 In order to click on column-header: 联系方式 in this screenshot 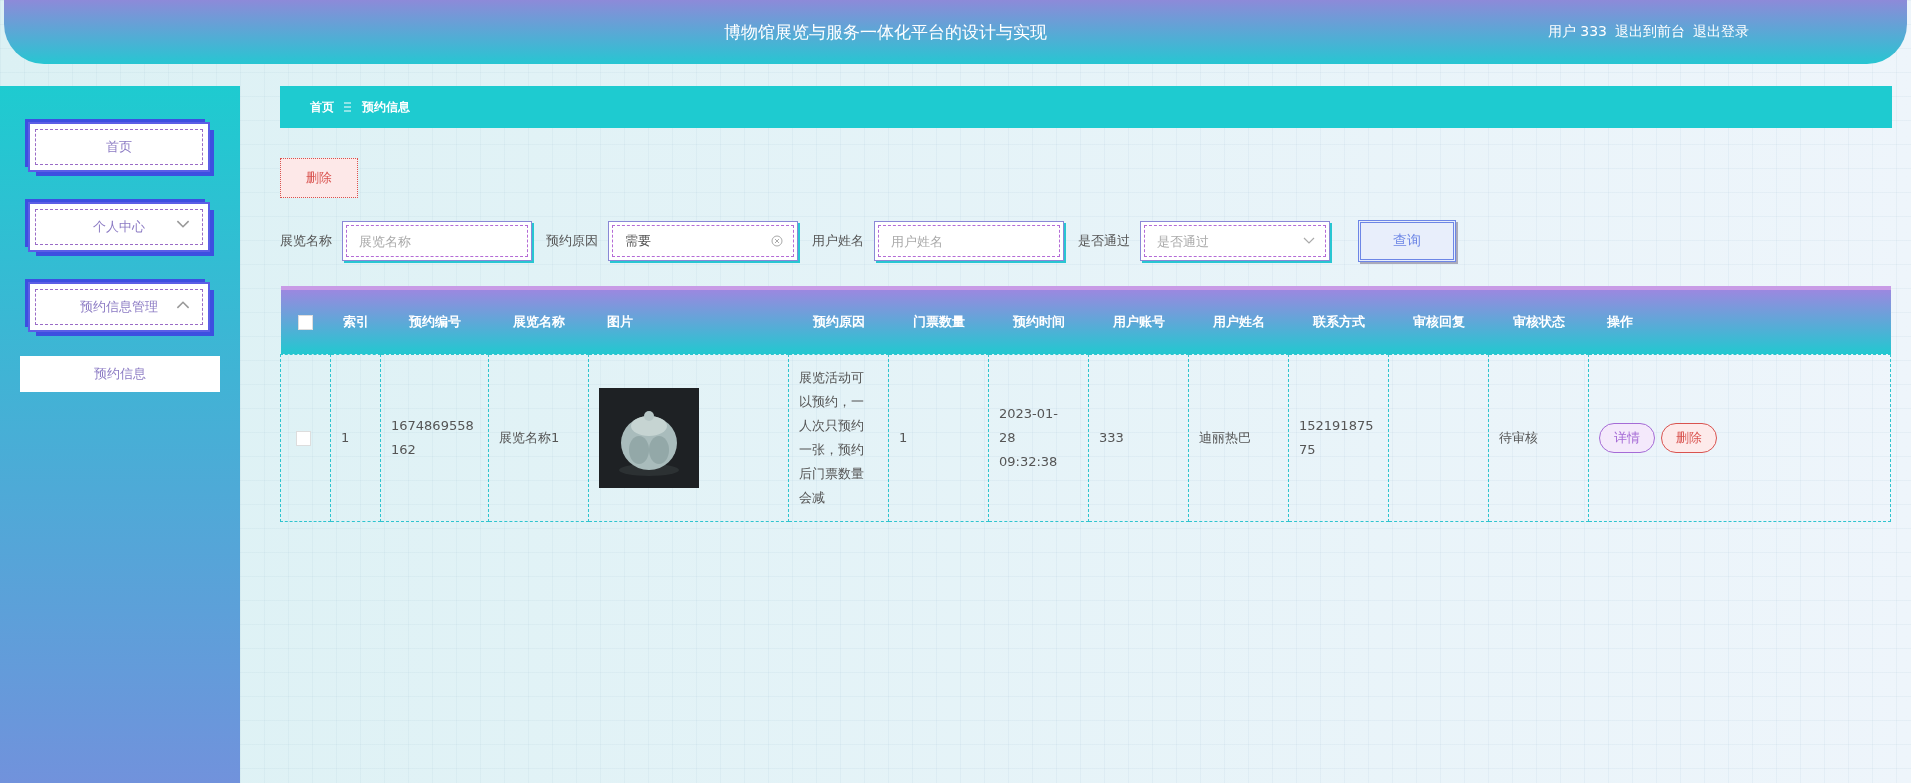, I will do `click(1338, 321)`.